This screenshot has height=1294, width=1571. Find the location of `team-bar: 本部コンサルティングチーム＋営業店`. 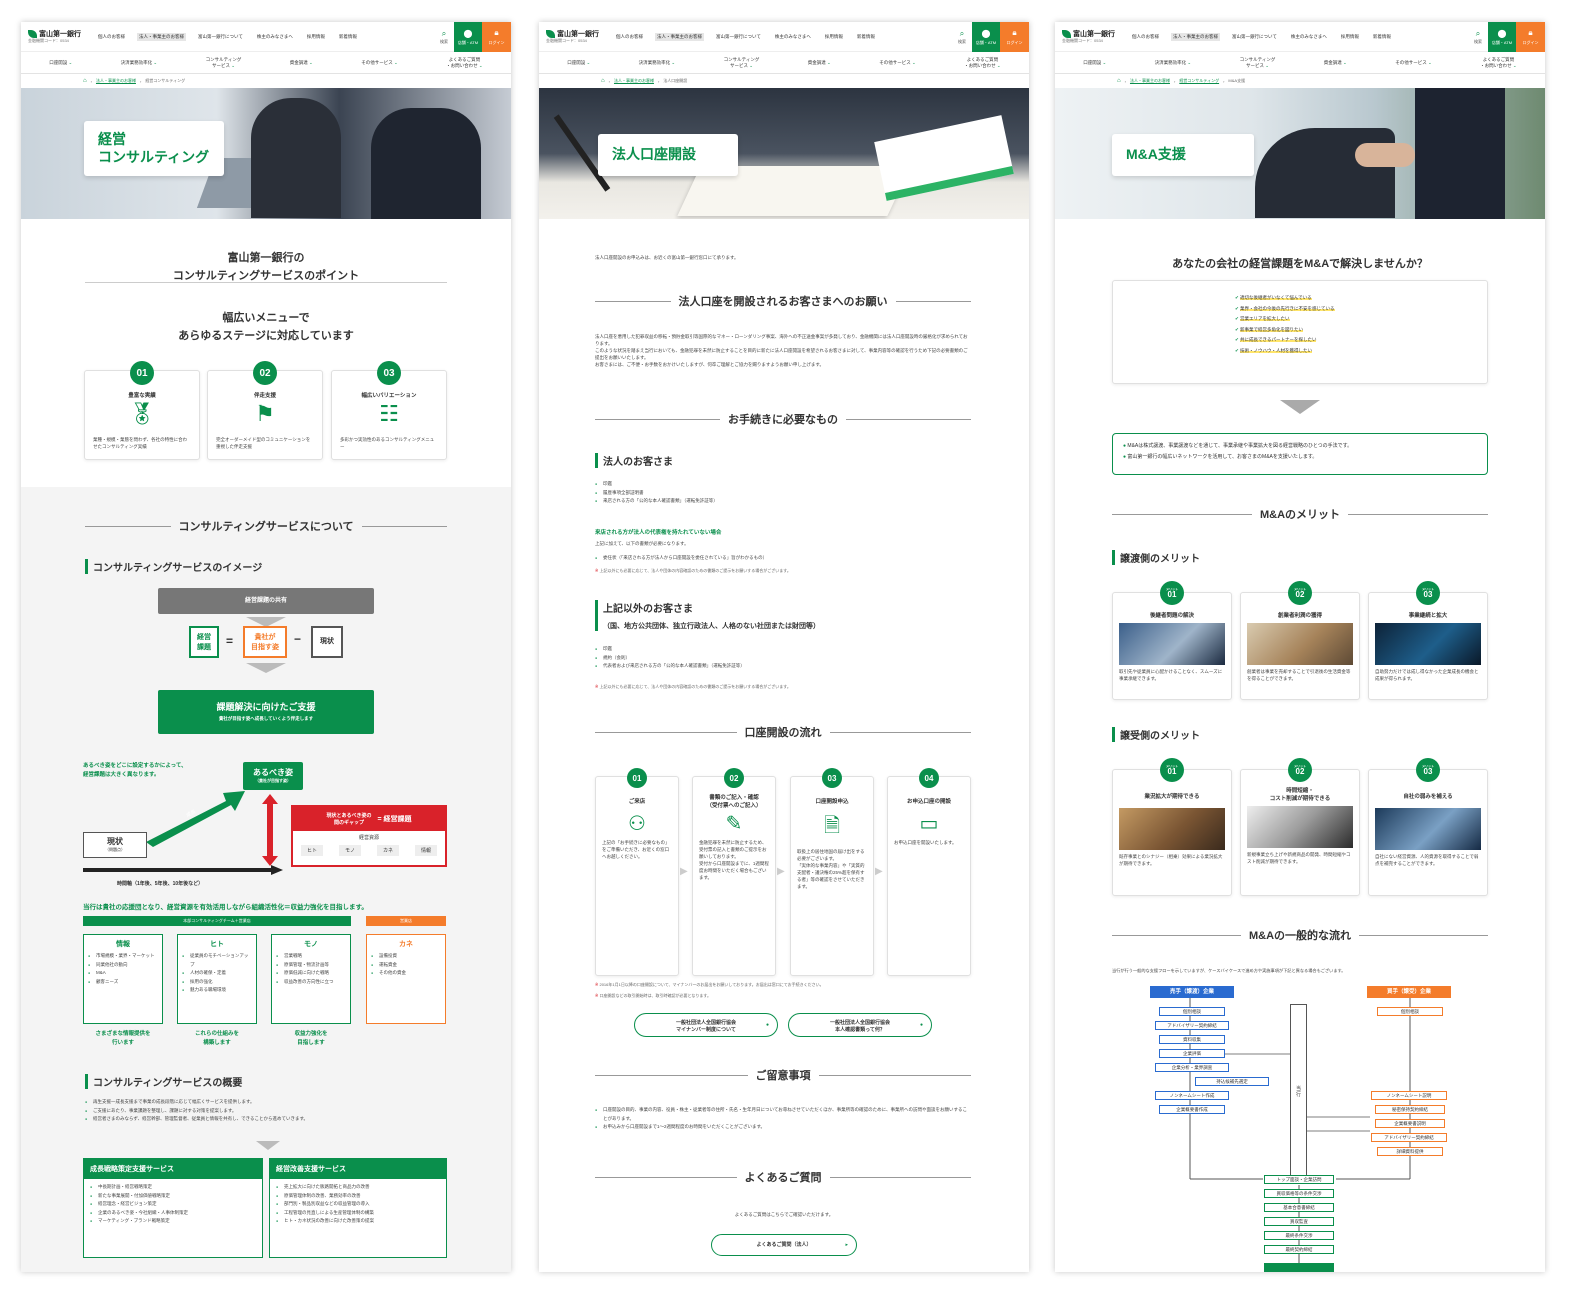

team-bar: 本部コンサルティングチーム＋営業店 is located at coordinates (217, 921).